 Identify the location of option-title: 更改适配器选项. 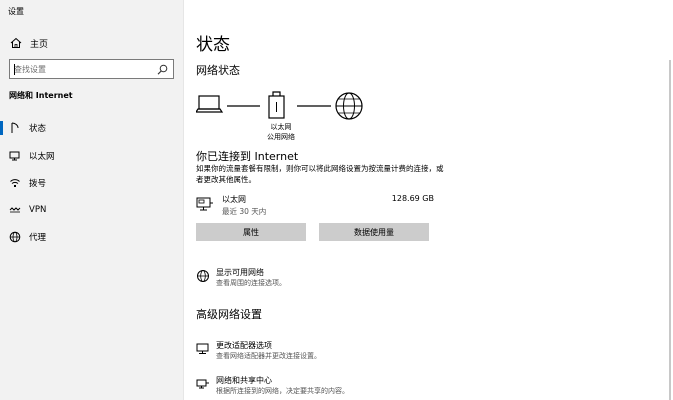
(244, 345).